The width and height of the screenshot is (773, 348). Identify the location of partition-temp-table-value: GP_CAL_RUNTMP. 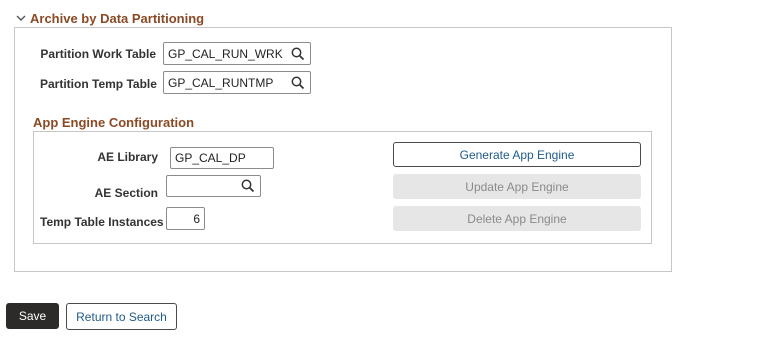
(227, 83).